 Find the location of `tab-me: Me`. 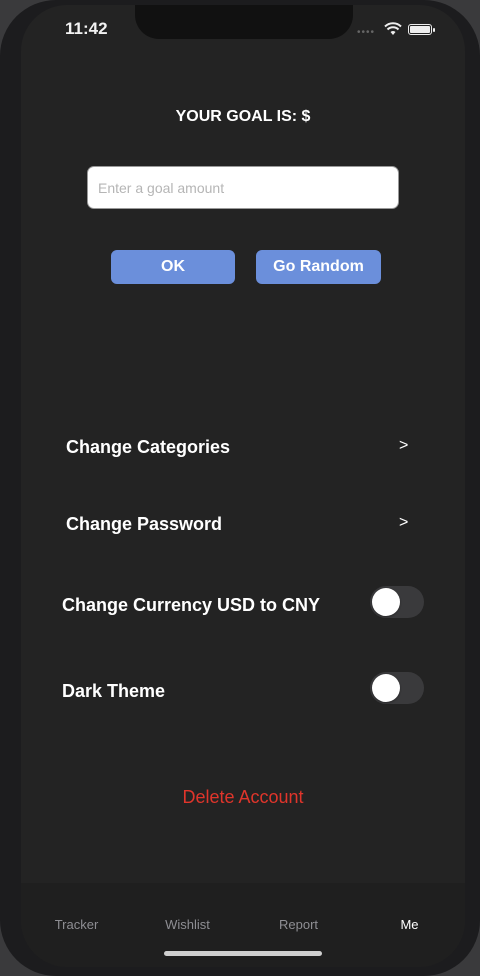

tab-me: Me is located at coordinates (409, 924).